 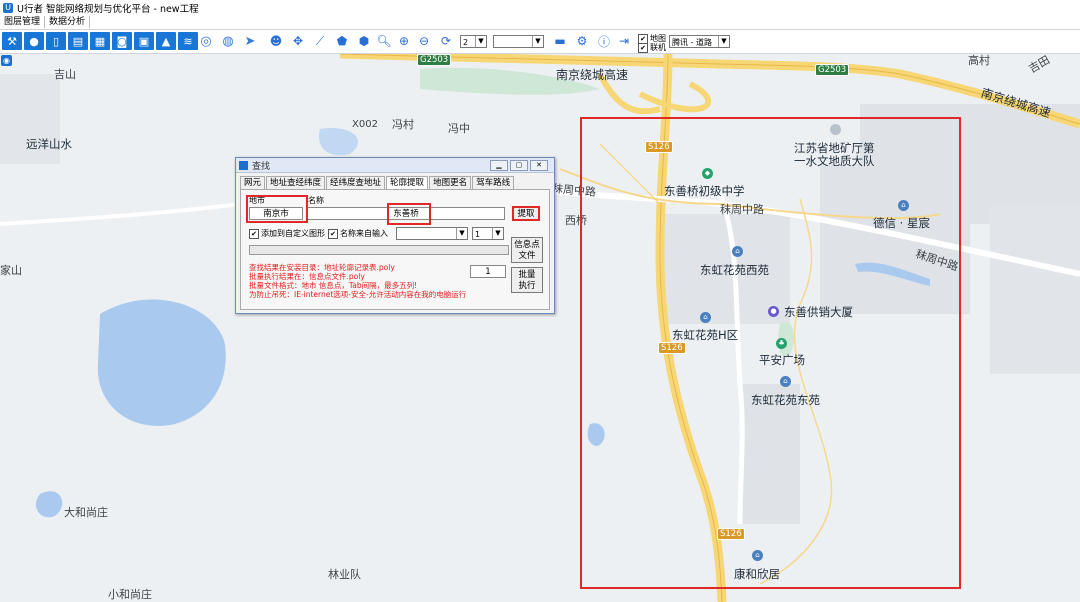 What do you see at coordinates (6, 60) in the screenshot?
I see `map-corner-icon: ◉` at bounding box center [6, 60].